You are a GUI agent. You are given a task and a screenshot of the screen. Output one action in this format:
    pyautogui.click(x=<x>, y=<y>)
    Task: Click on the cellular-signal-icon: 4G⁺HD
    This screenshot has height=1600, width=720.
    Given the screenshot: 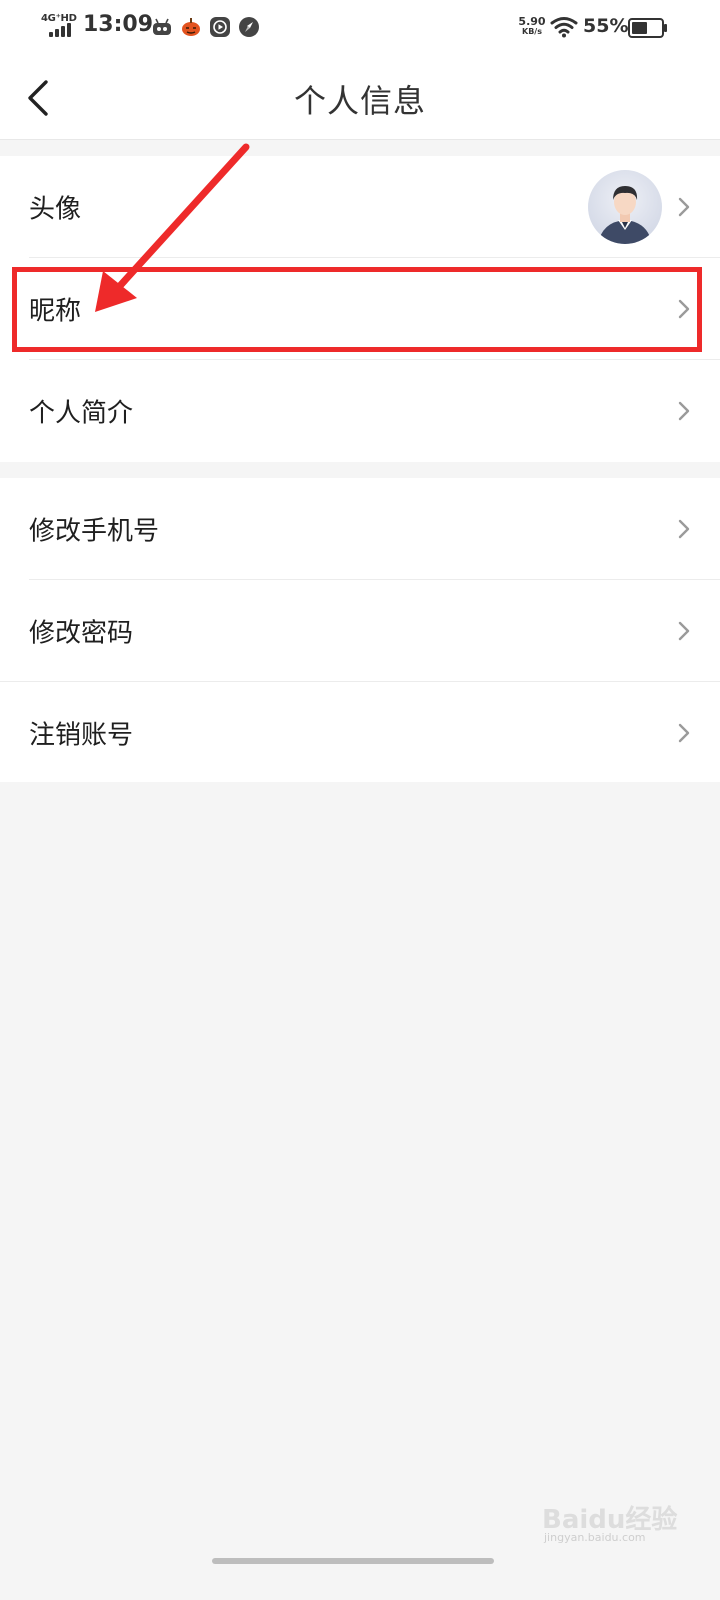 What is the action you would take?
    pyautogui.click(x=60, y=27)
    